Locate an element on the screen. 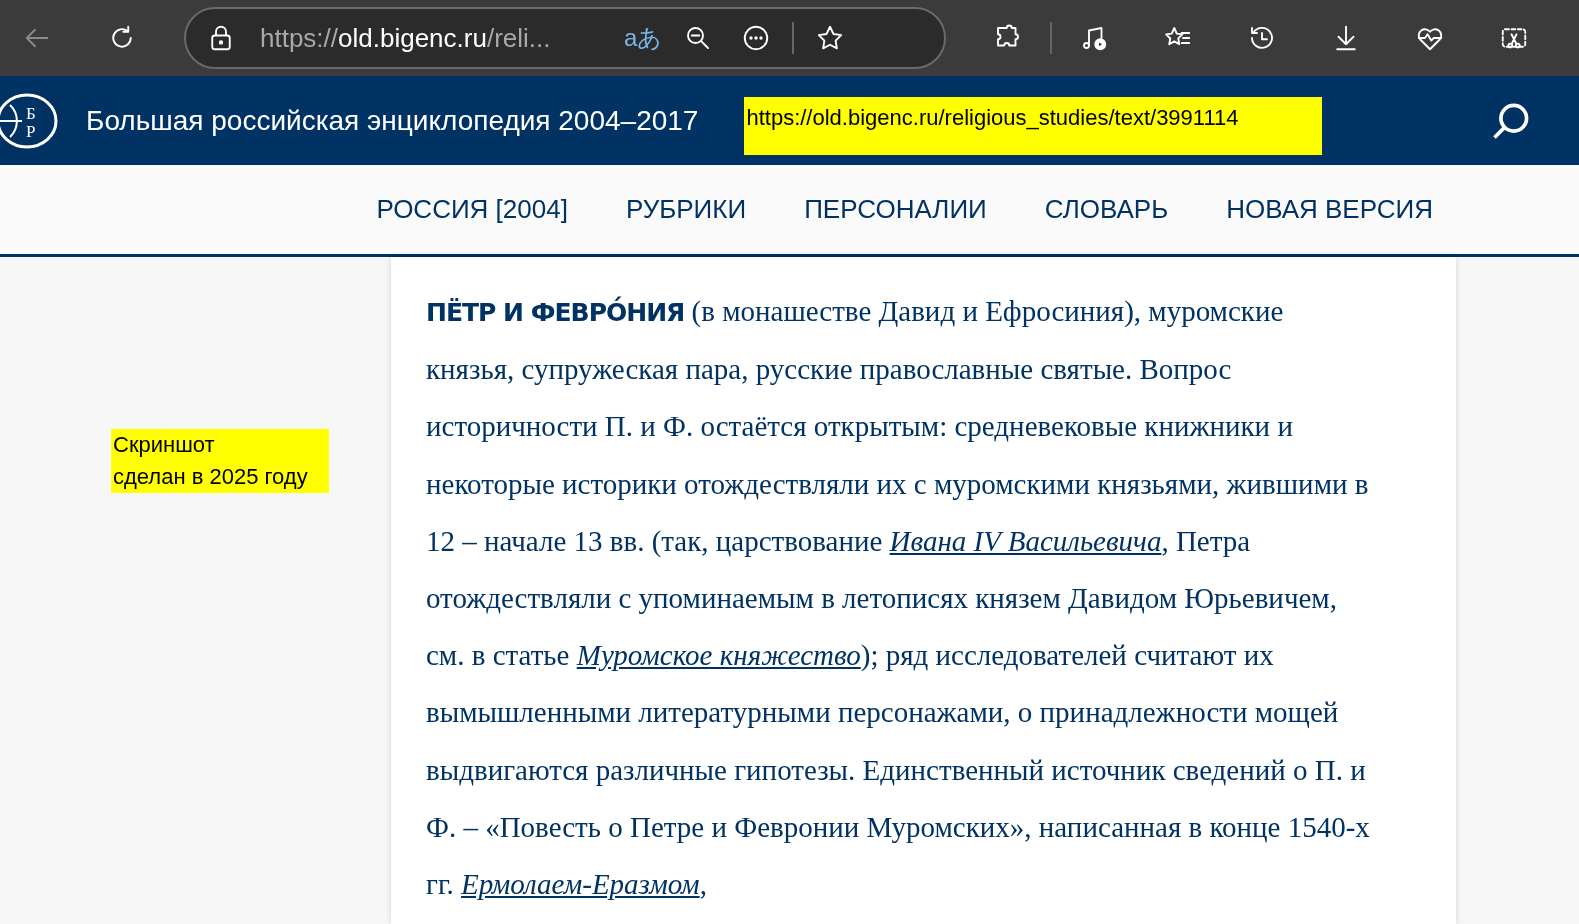  article-link: Ивана IV Васильевича is located at coordinates (1025, 540).